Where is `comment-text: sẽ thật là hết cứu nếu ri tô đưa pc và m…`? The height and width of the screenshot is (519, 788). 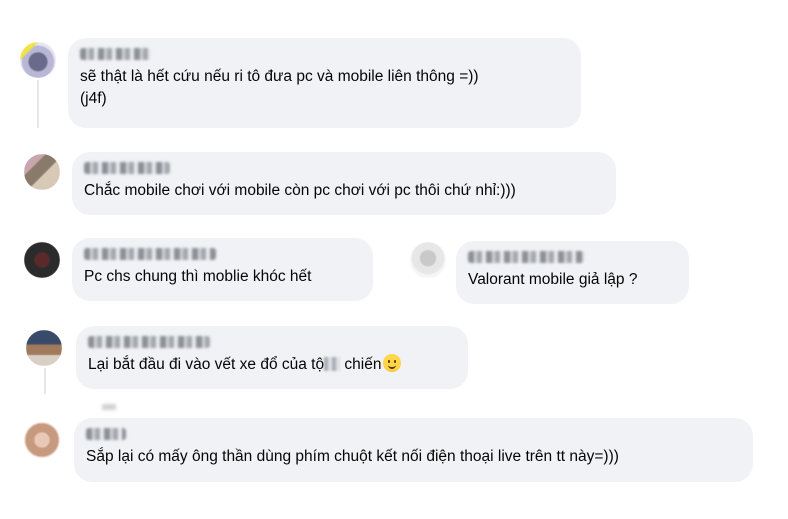
comment-text: sẽ thật là hết cứu nếu ri tô đưa pc và m… is located at coordinates (279, 87).